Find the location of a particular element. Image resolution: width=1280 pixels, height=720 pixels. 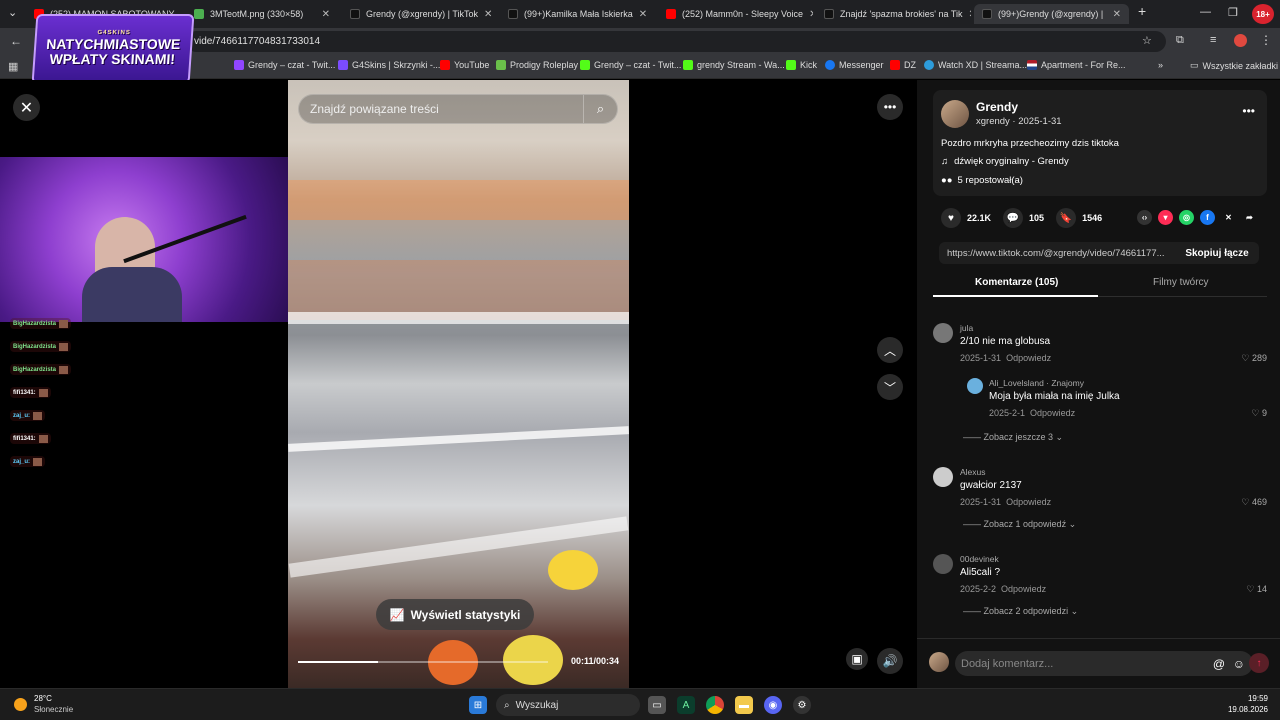

maximize-icon: ❐ is located at coordinates (1233, 12).